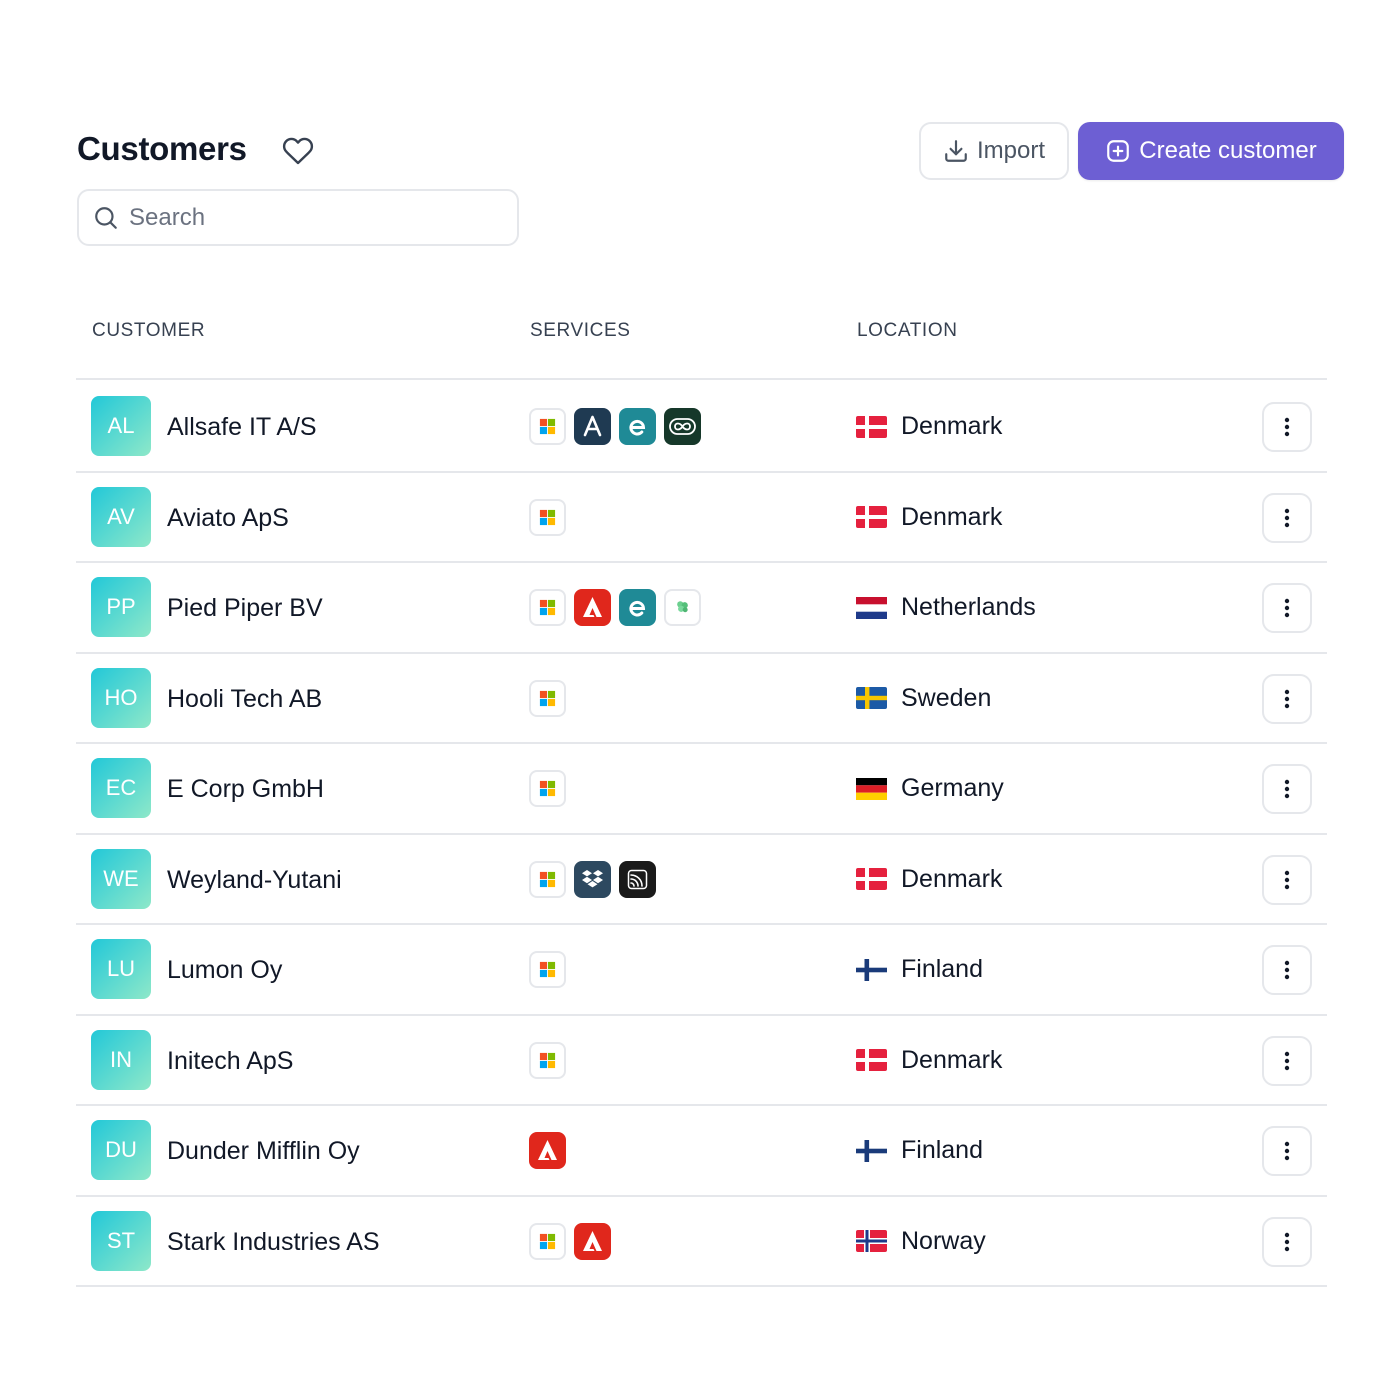  What do you see at coordinates (106, 218) in the screenshot?
I see `search-icon` at bounding box center [106, 218].